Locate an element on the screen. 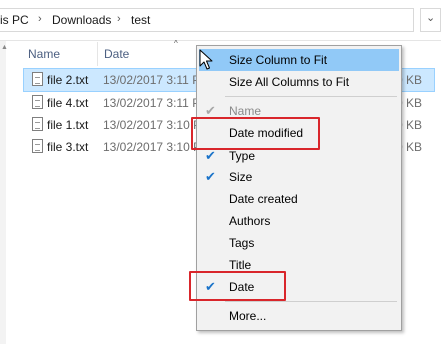 The width and height of the screenshot is (442, 344). file-name: file 1.txt is located at coordinates (68, 125).